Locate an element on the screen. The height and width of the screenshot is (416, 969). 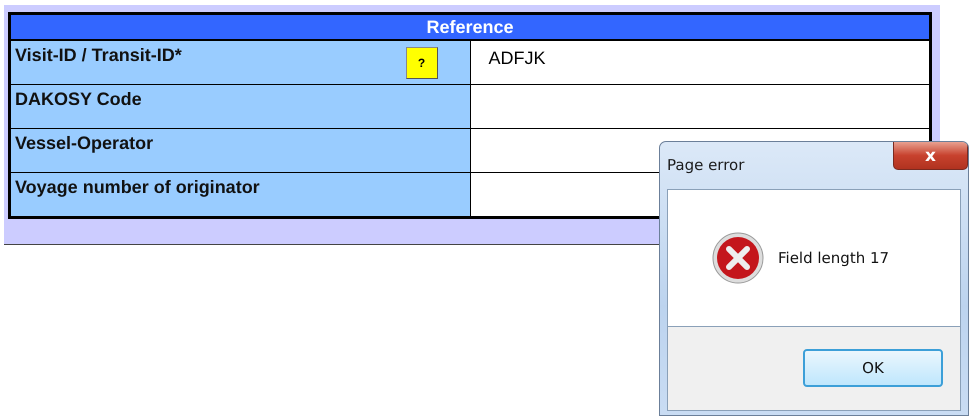
form-title: Reference is located at coordinates (470, 26).